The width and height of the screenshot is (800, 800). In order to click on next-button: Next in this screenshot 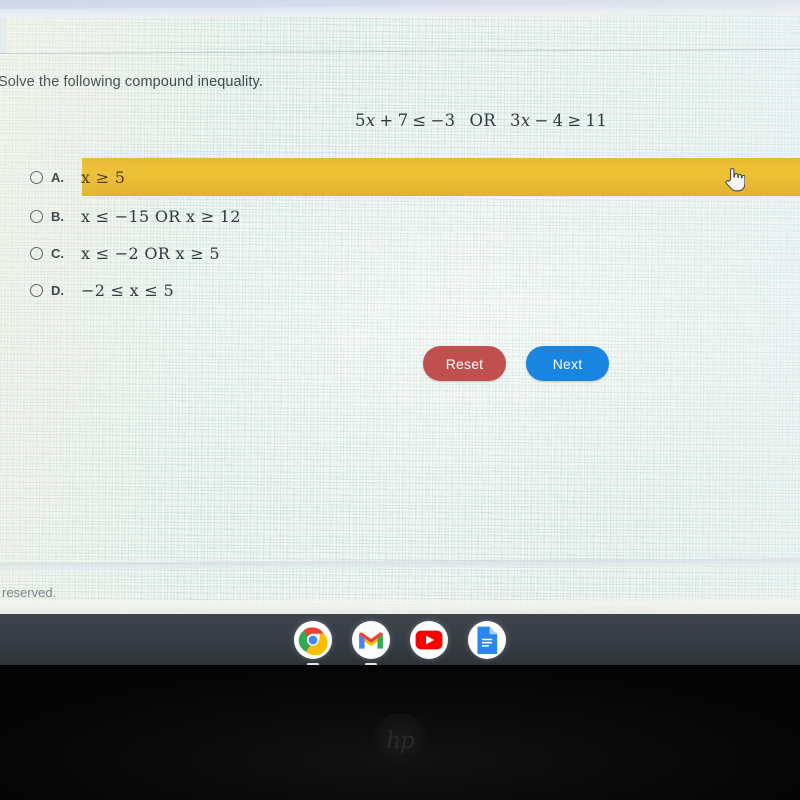, I will do `click(567, 363)`.